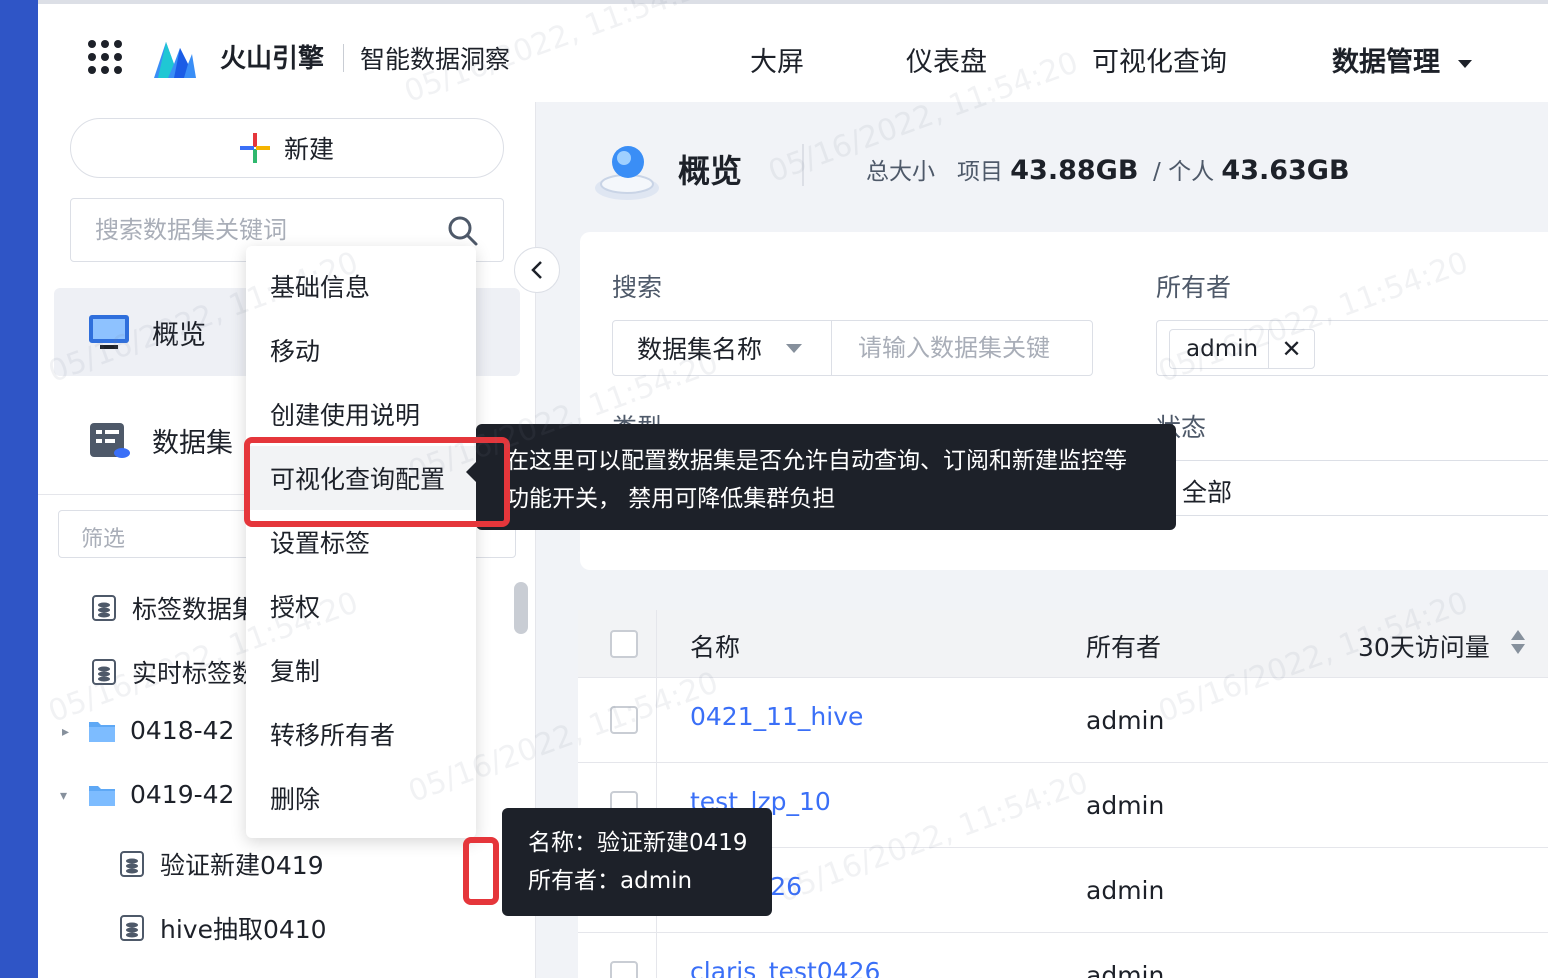 The height and width of the screenshot is (978, 1548). What do you see at coordinates (308, 149) in the screenshot?
I see `new-button-label: 新建` at bounding box center [308, 149].